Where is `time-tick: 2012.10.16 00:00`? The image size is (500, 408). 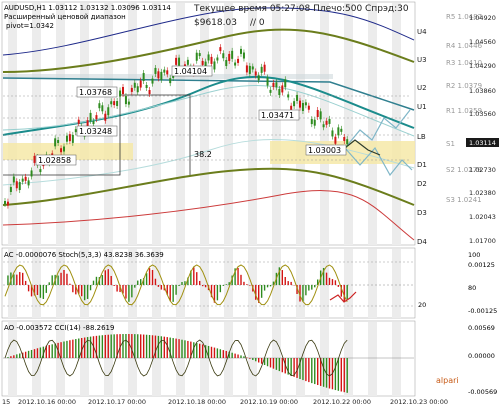
time-tick: 2012.10.16 00:00 is located at coordinates (47, 402).